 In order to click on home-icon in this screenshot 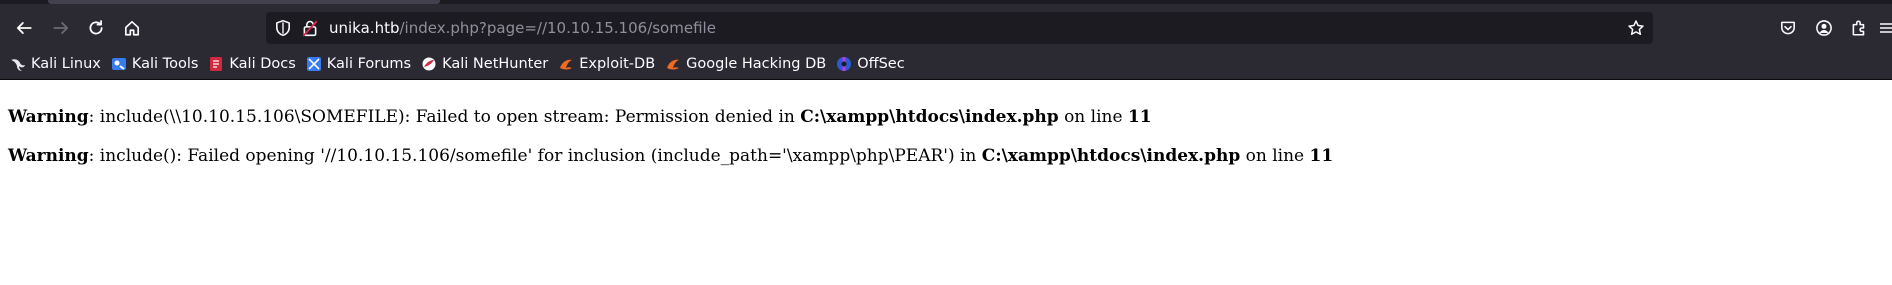, I will do `click(132, 28)`.